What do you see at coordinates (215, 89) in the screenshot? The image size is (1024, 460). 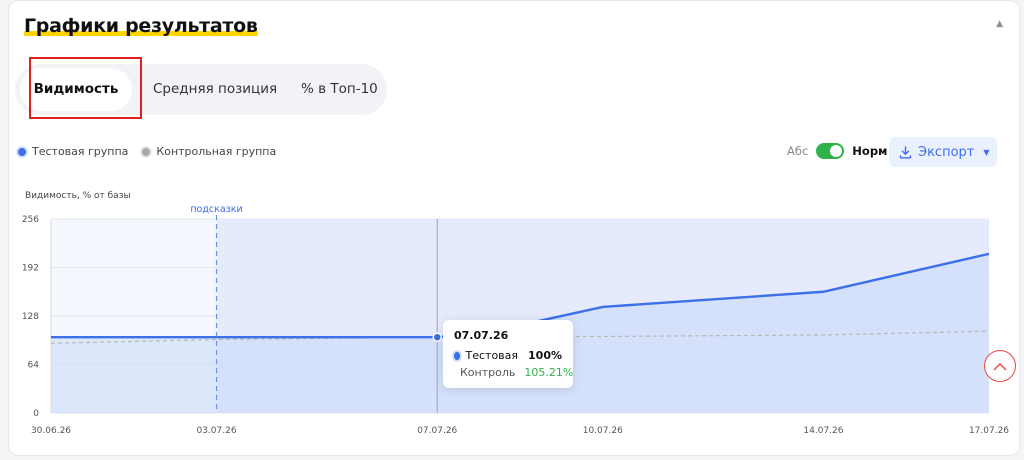 I see `tab-average-position: Средняя позиция` at bounding box center [215, 89].